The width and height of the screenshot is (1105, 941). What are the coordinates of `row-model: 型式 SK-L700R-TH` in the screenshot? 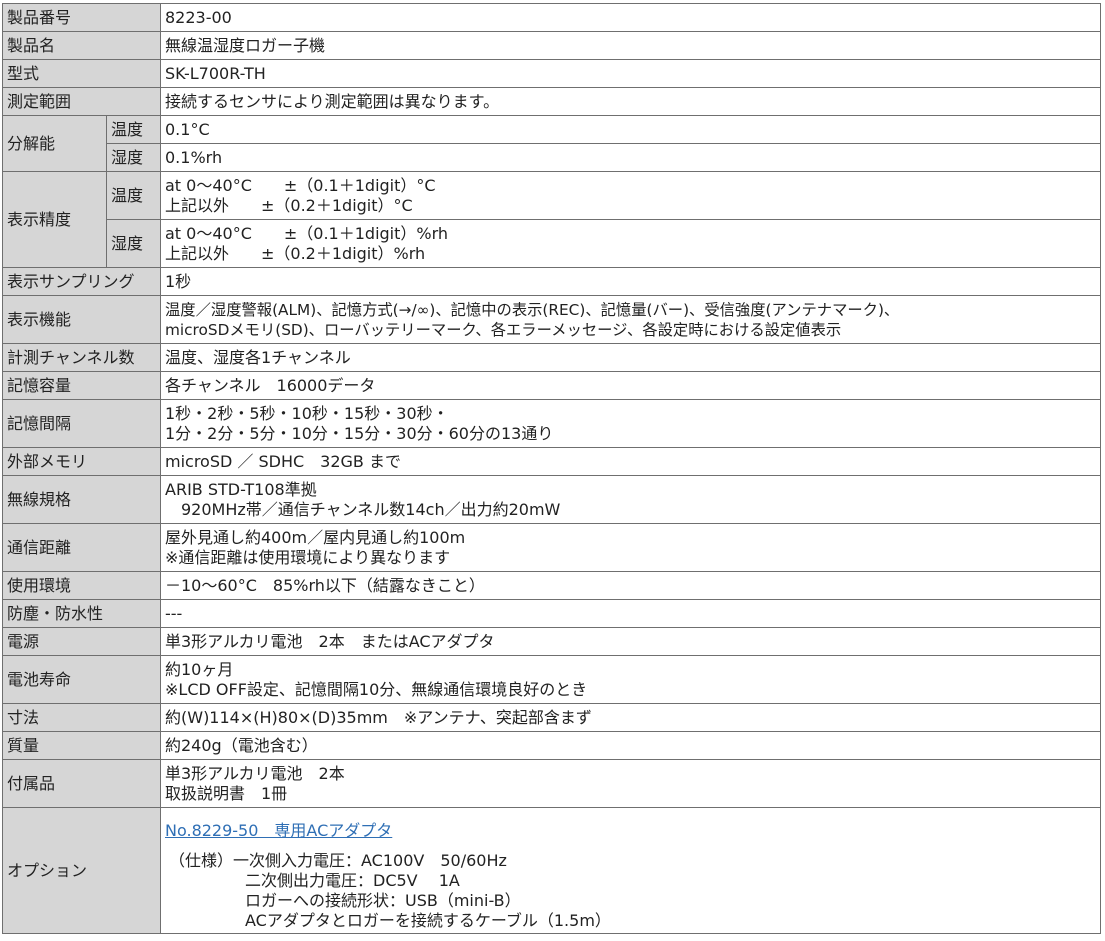 It's located at (551, 73).